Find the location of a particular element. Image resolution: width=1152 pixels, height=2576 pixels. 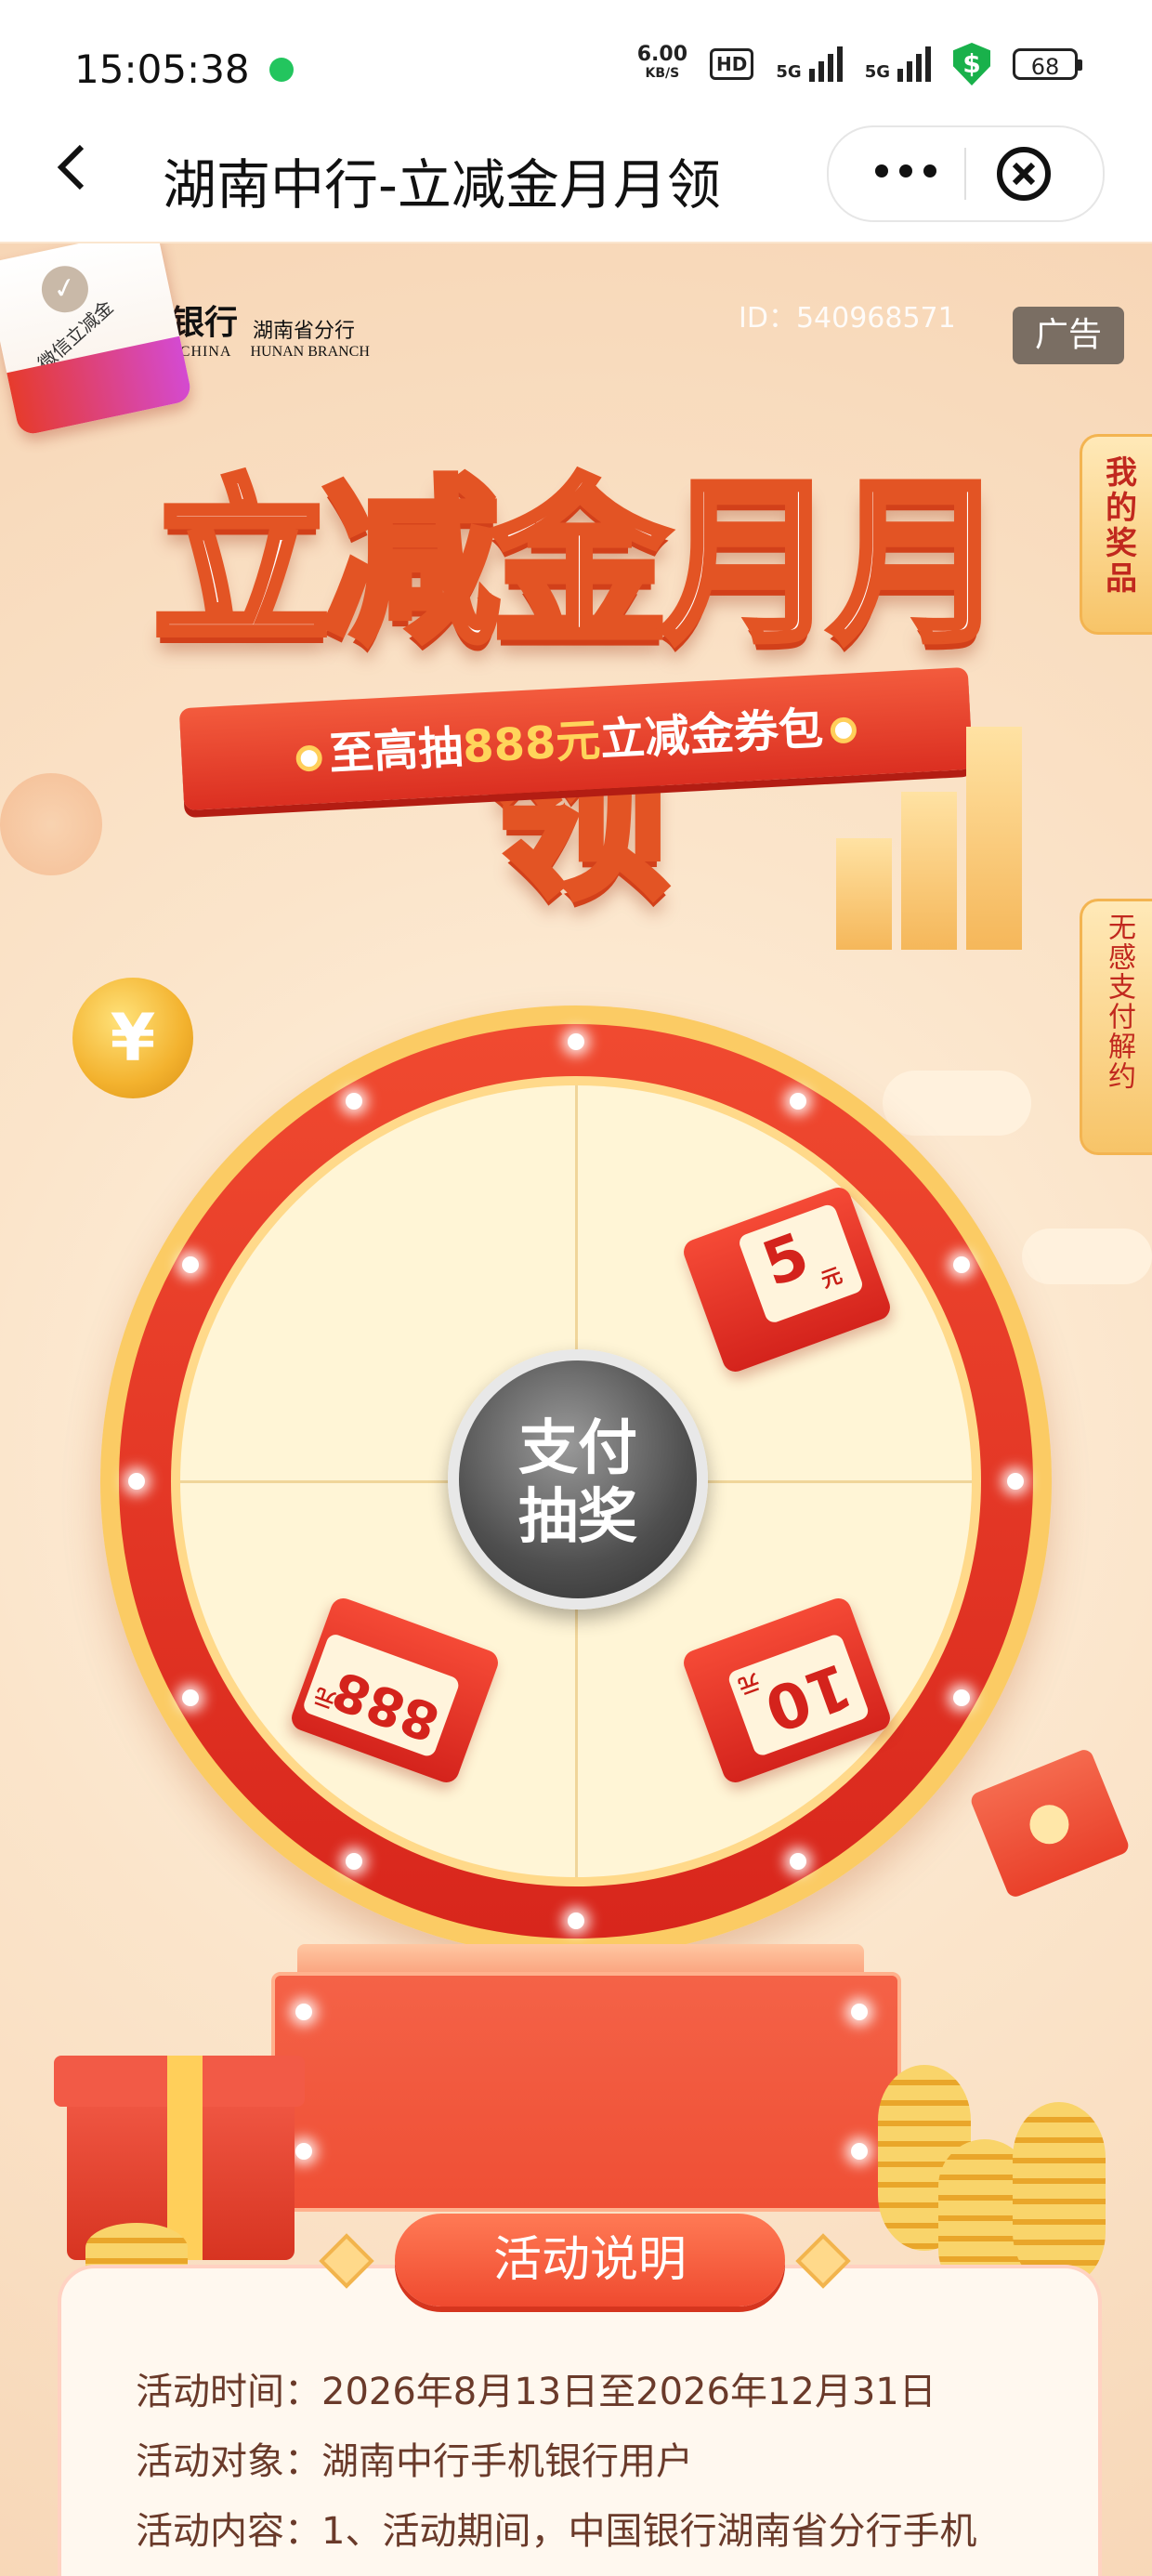

my-prizes-tab: 我的奖品 is located at coordinates (1116, 534).